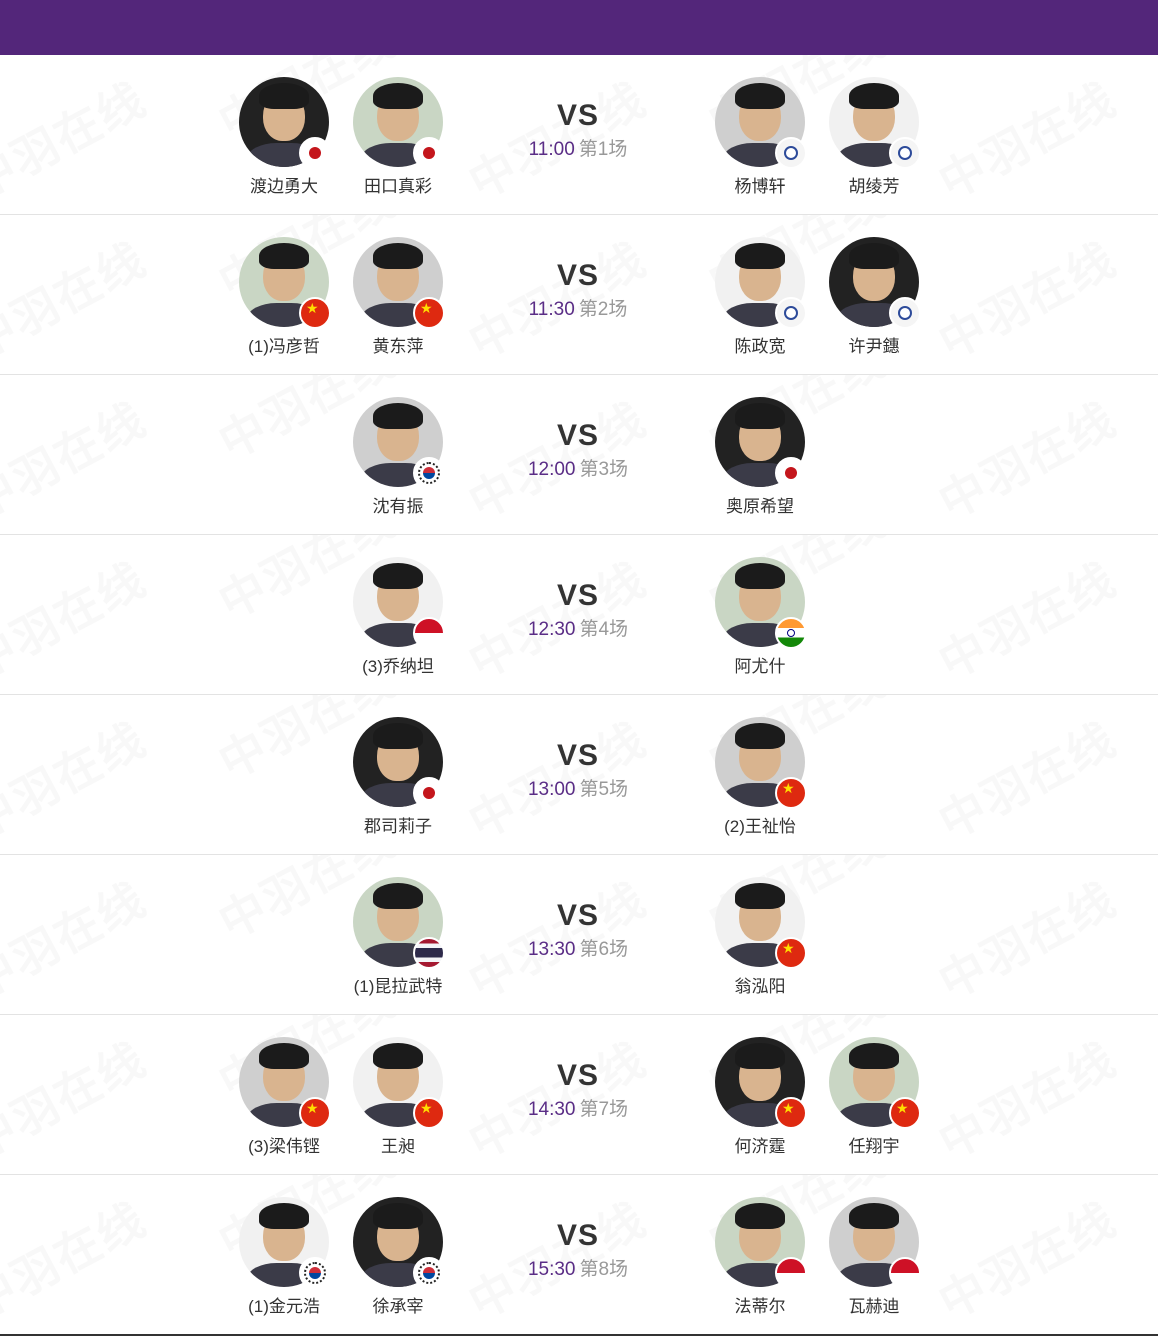  Describe the element at coordinates (874, 297) in the screenshot. I see `player-card: 许尹鏸` at that location.